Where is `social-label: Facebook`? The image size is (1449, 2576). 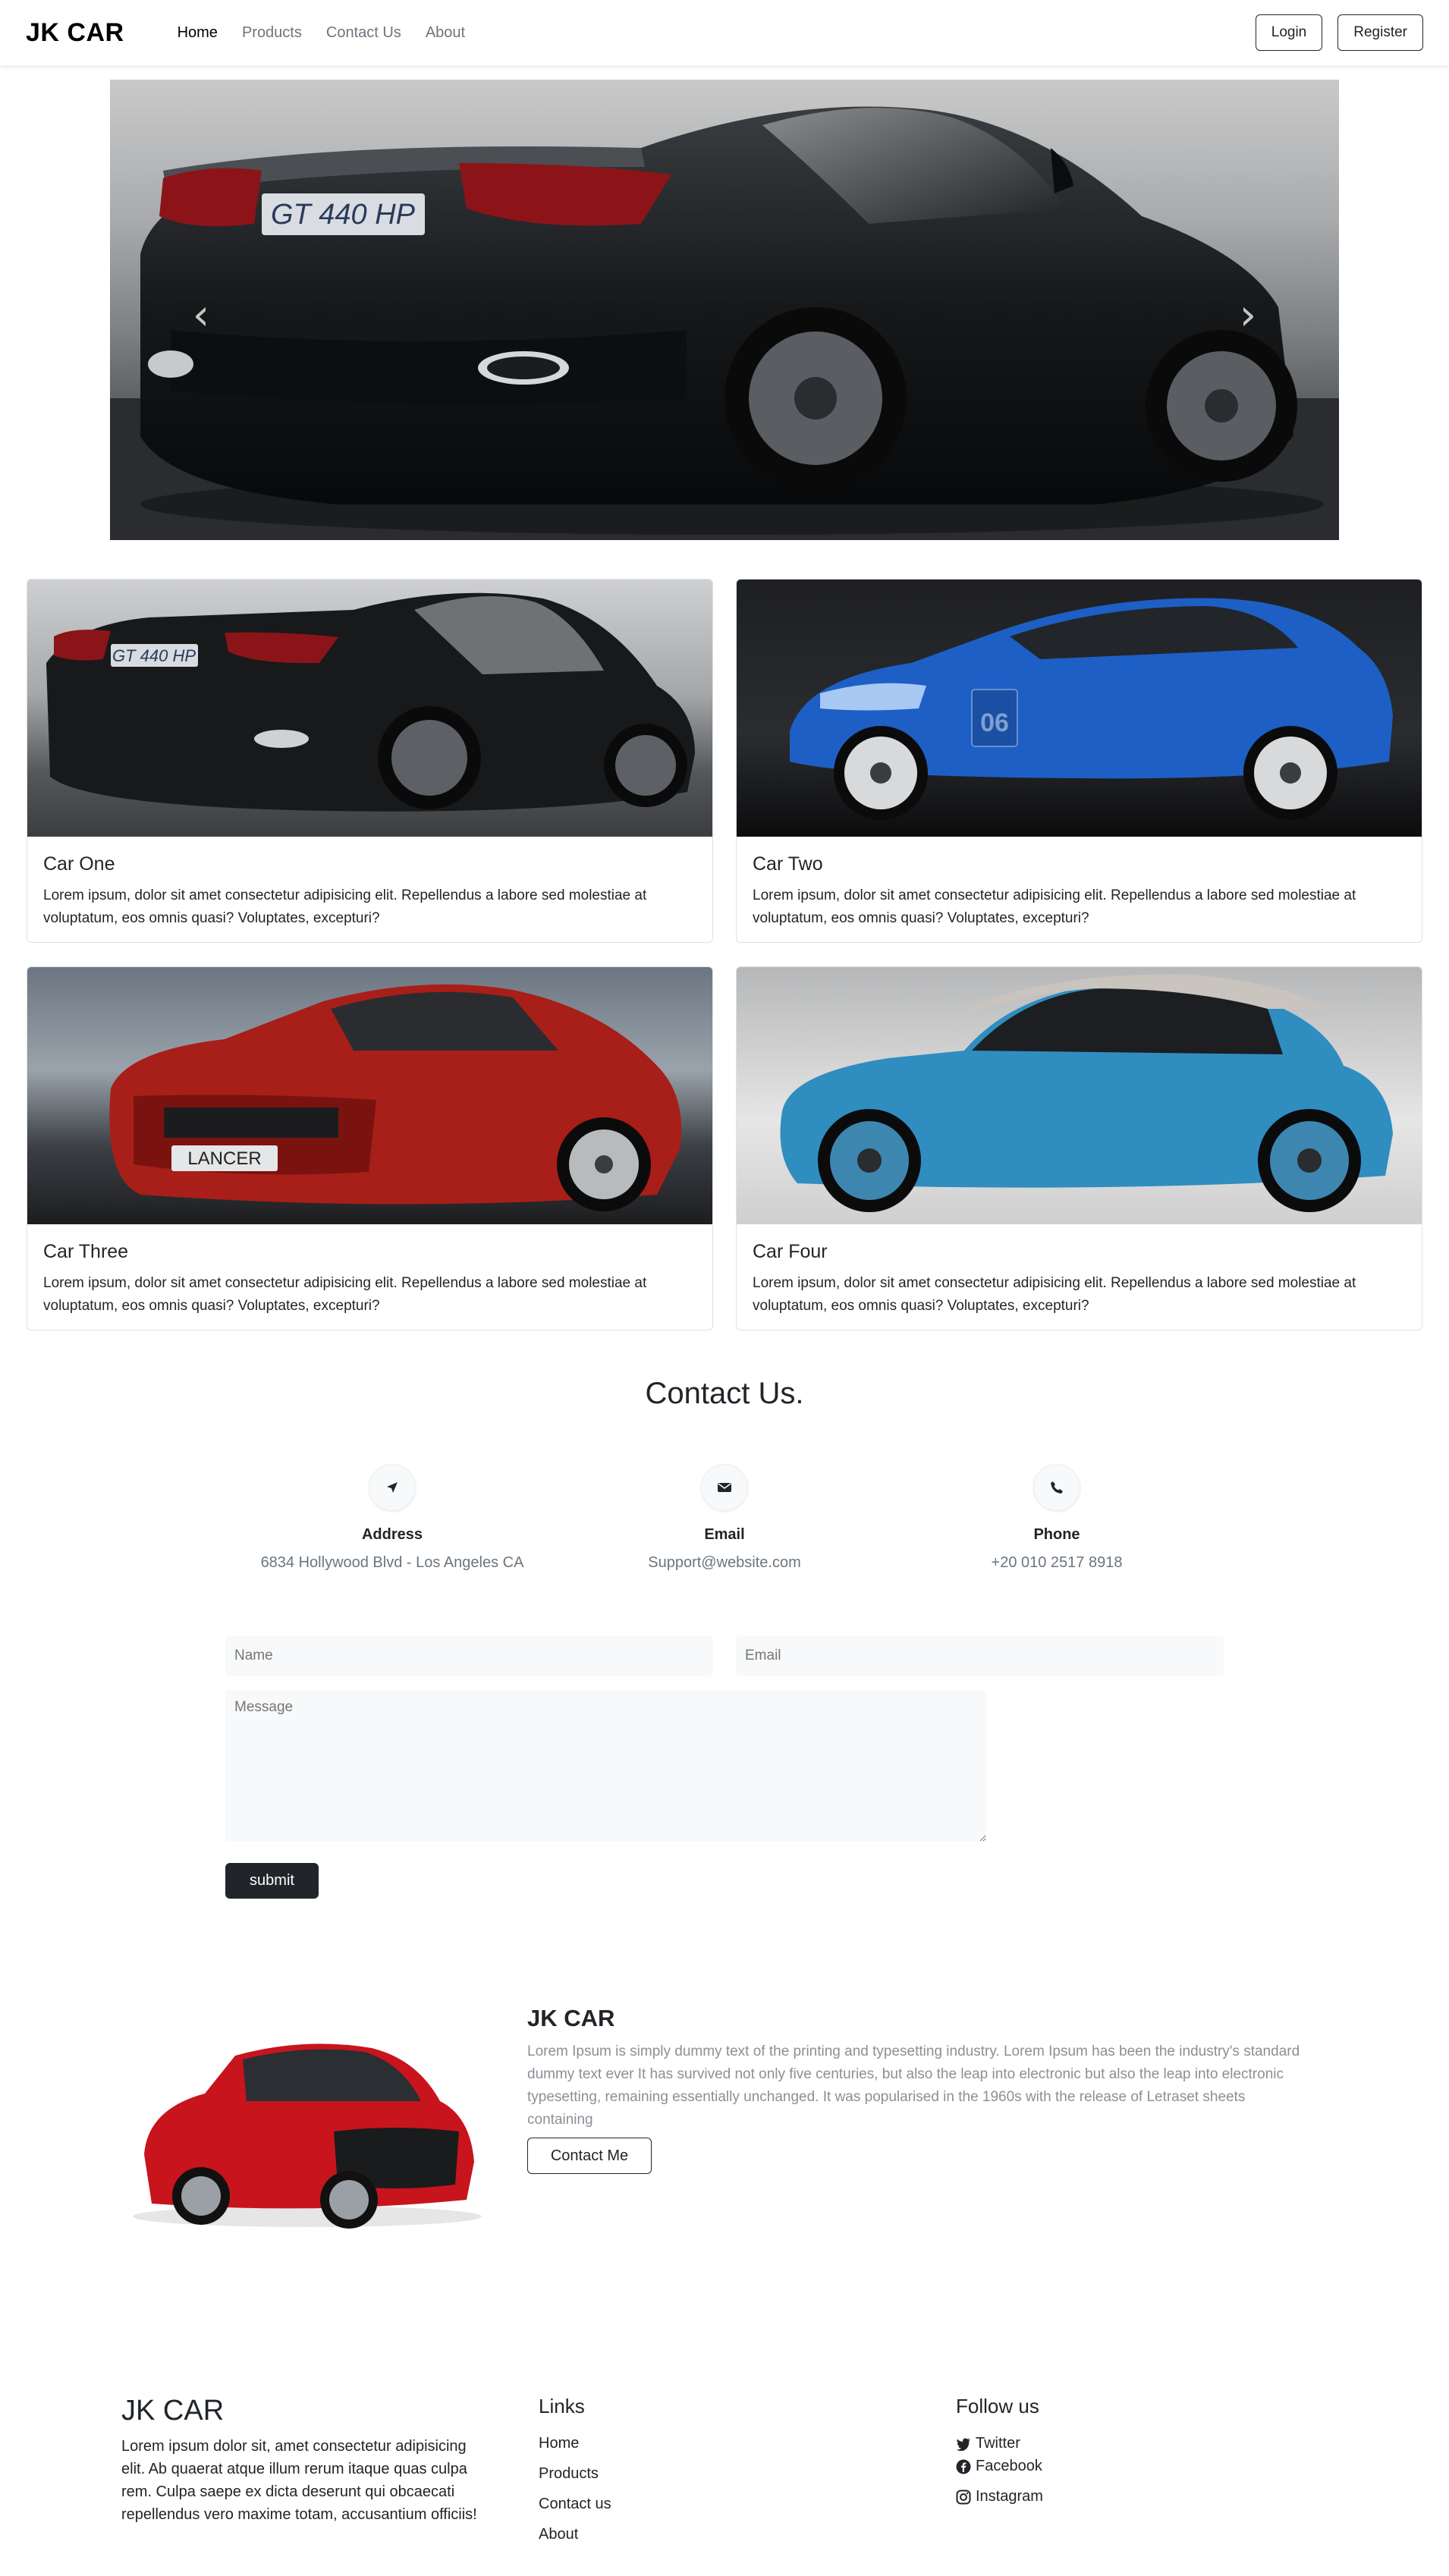 social-label: Facebook is located at coordinates (1009, 2466).